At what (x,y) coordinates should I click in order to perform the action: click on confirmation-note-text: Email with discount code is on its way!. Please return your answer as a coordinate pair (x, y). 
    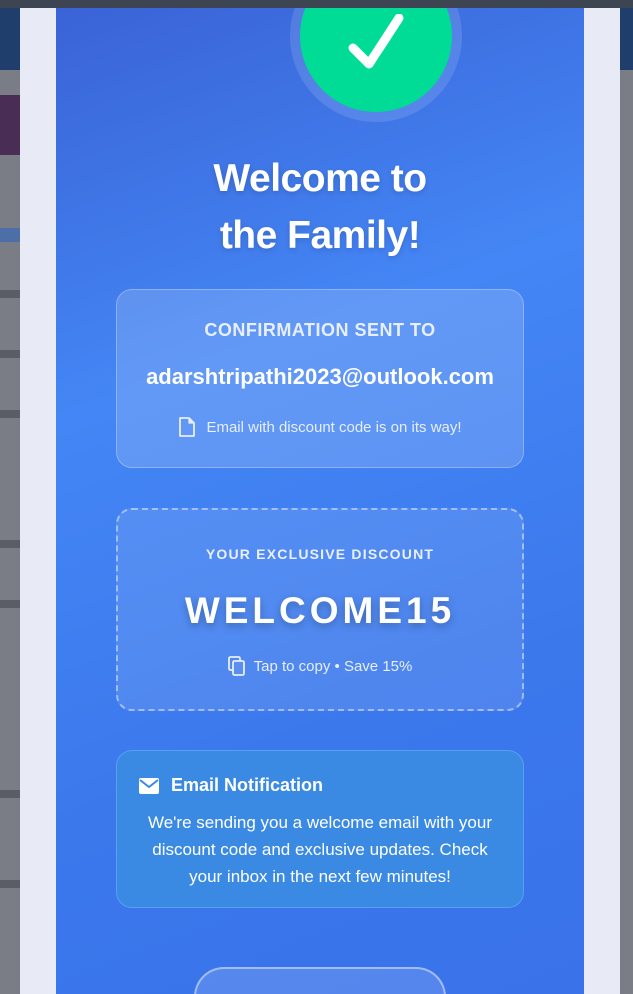
    Looking at the image, I should click on (334, 427).